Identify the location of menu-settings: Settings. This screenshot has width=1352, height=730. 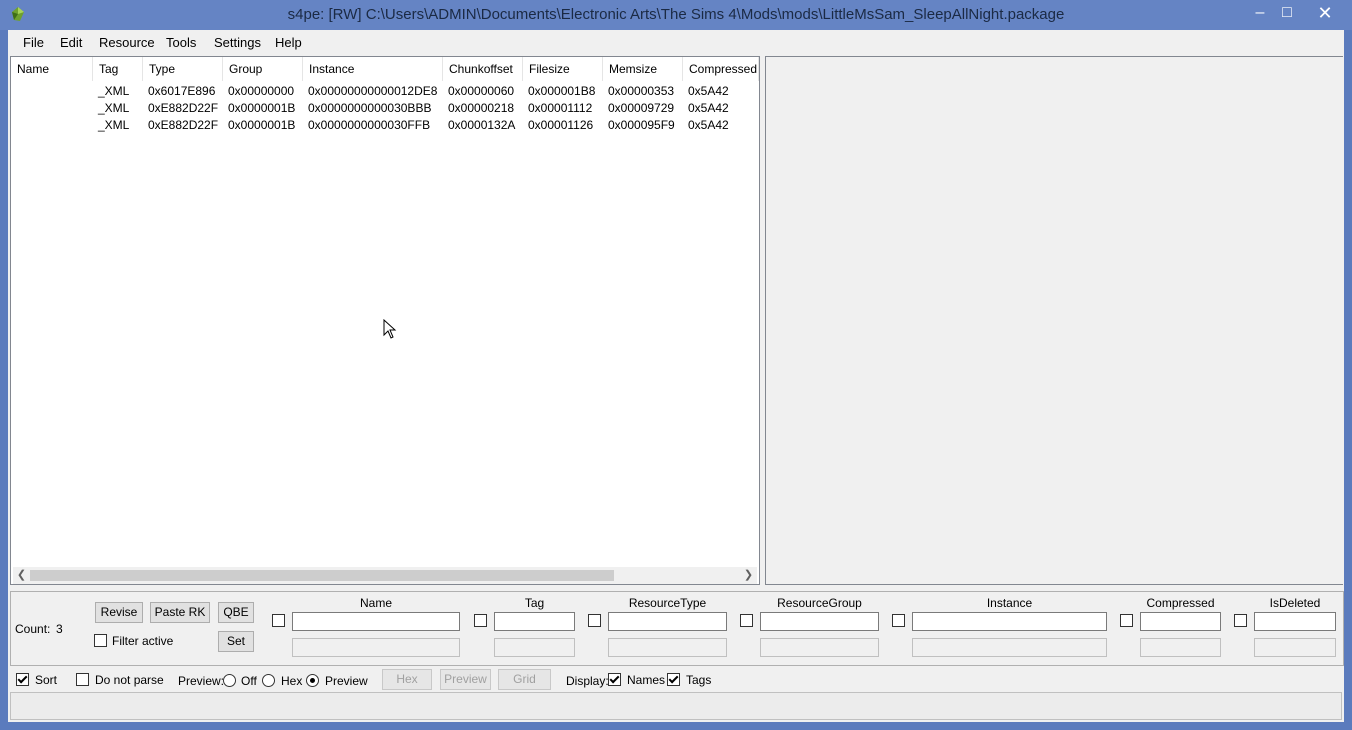
(237, 42).